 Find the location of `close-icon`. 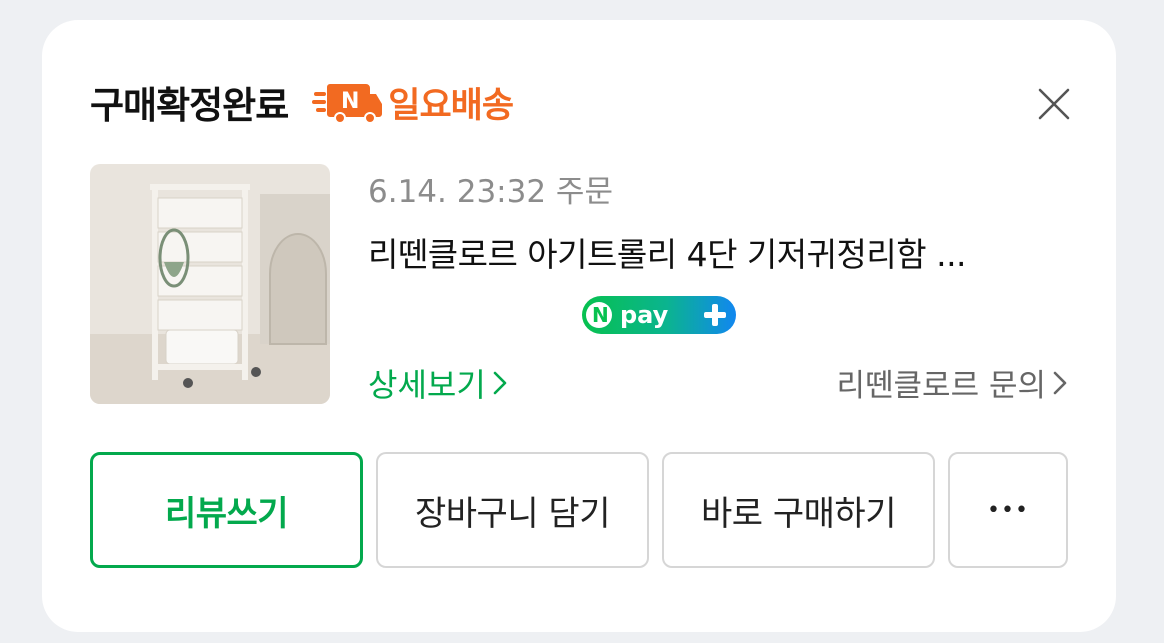

close-icon is located at coordinates (1054, 104).